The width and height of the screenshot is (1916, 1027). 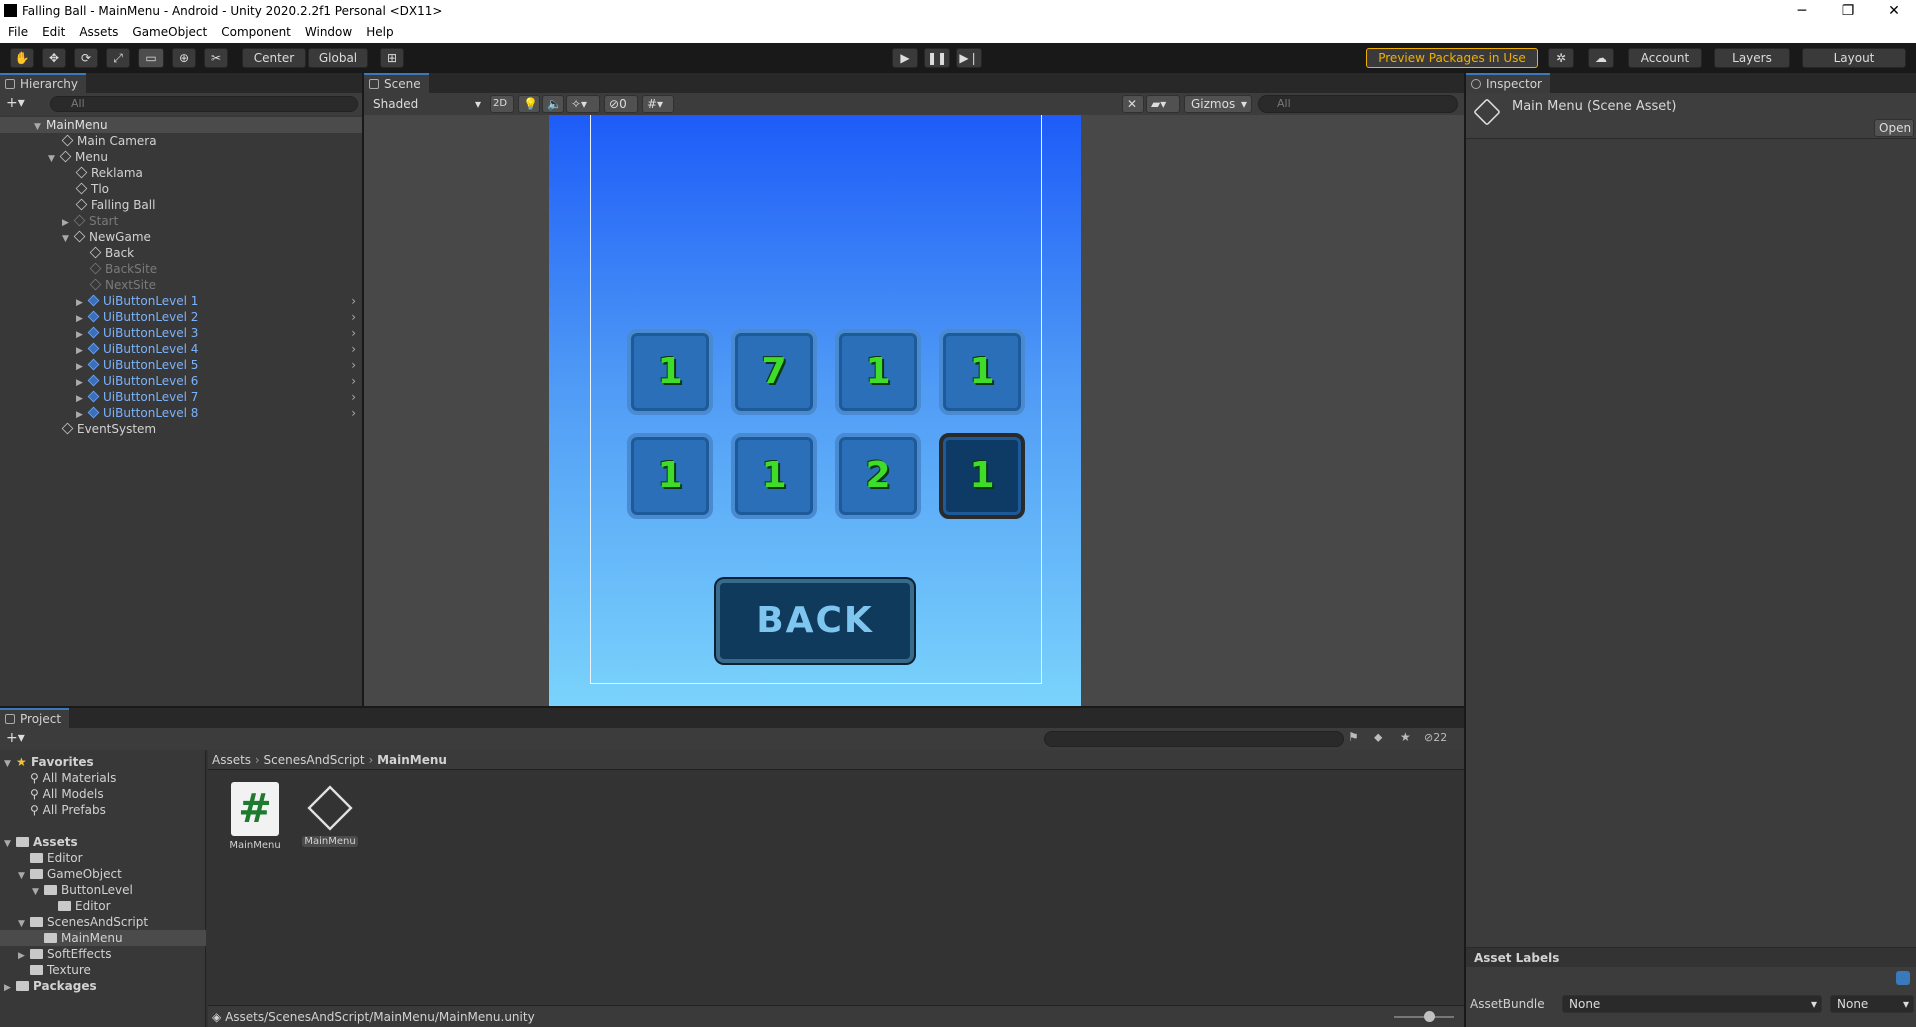 I want to click on variant-dropdown: None ▾, so click(x=1872, y=1004).